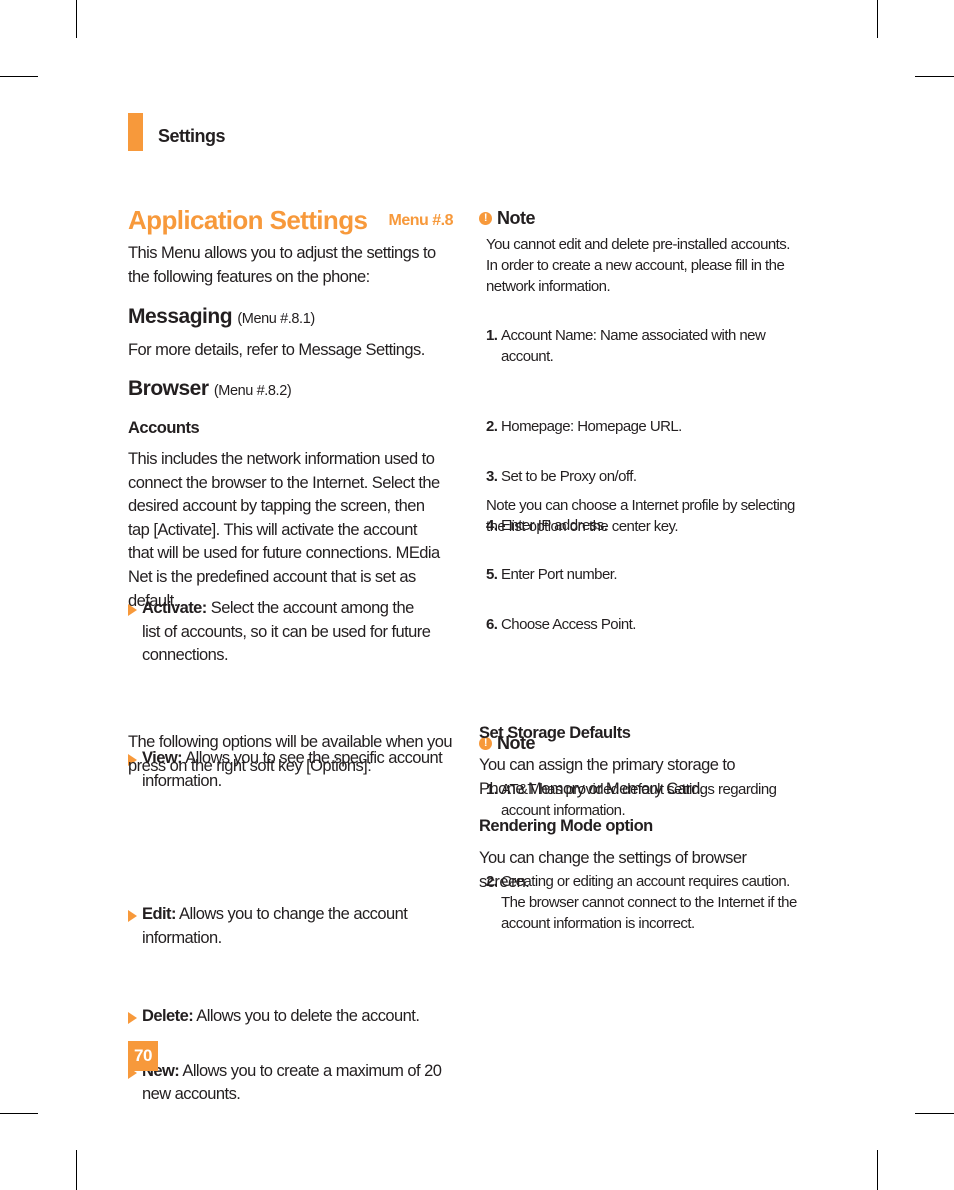 Image resolution: width=954 pixels, height=1190 pixels. What do you see at coordinates (492, 574) in the screenshot?
I see `item-number: 5.` at bounding box center [492, 574].